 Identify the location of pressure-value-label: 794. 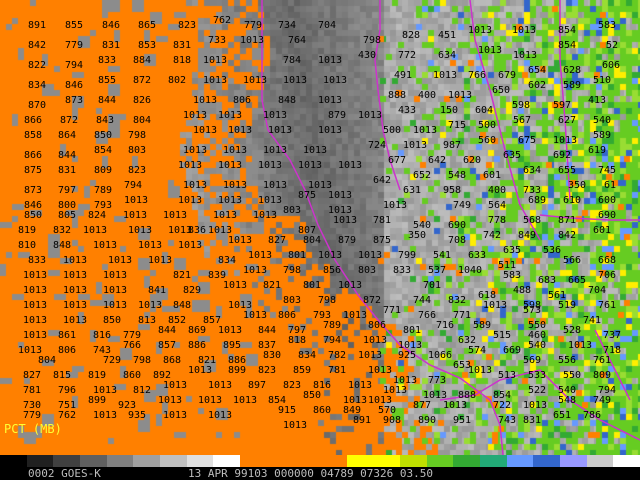
(133, 185).